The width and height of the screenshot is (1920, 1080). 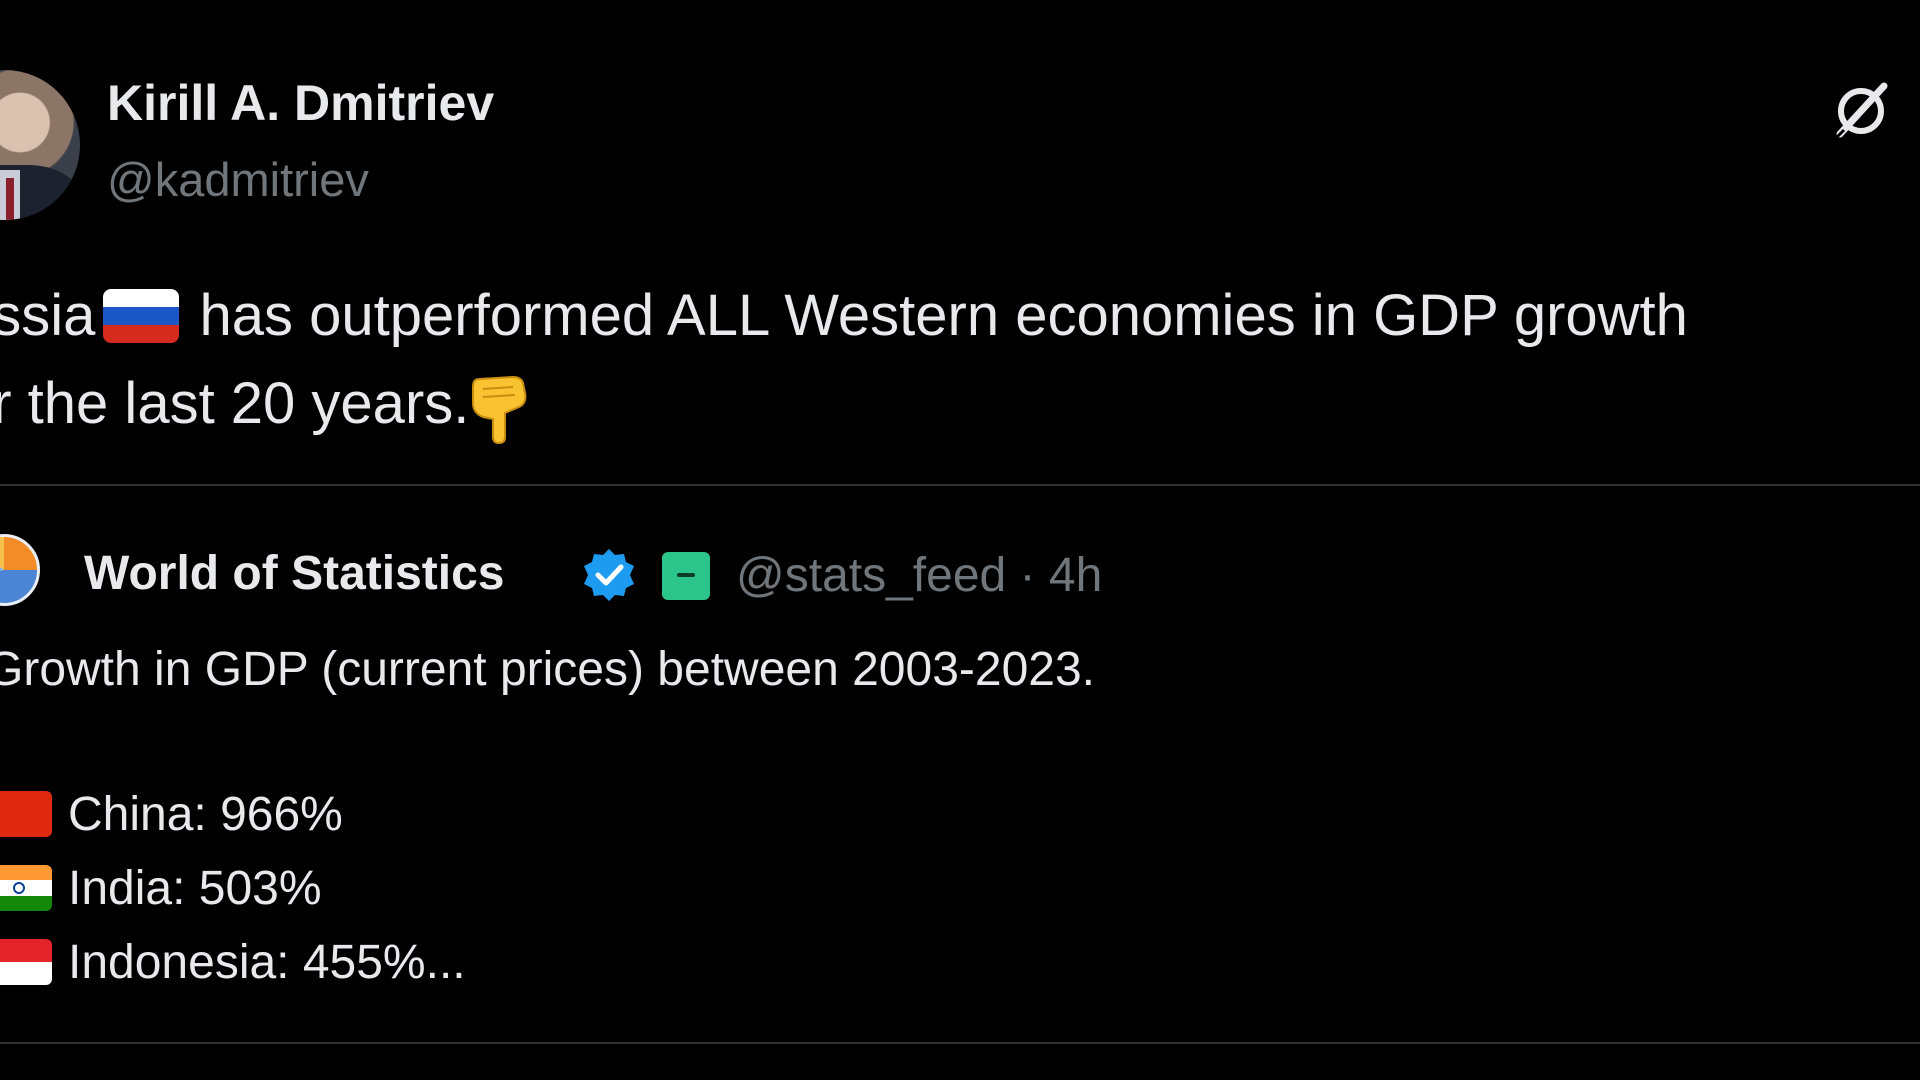 What do you see at coordinates (26, 888) in the screenshot?
I see `india-flag-icon` at bounding box center [26, 888].